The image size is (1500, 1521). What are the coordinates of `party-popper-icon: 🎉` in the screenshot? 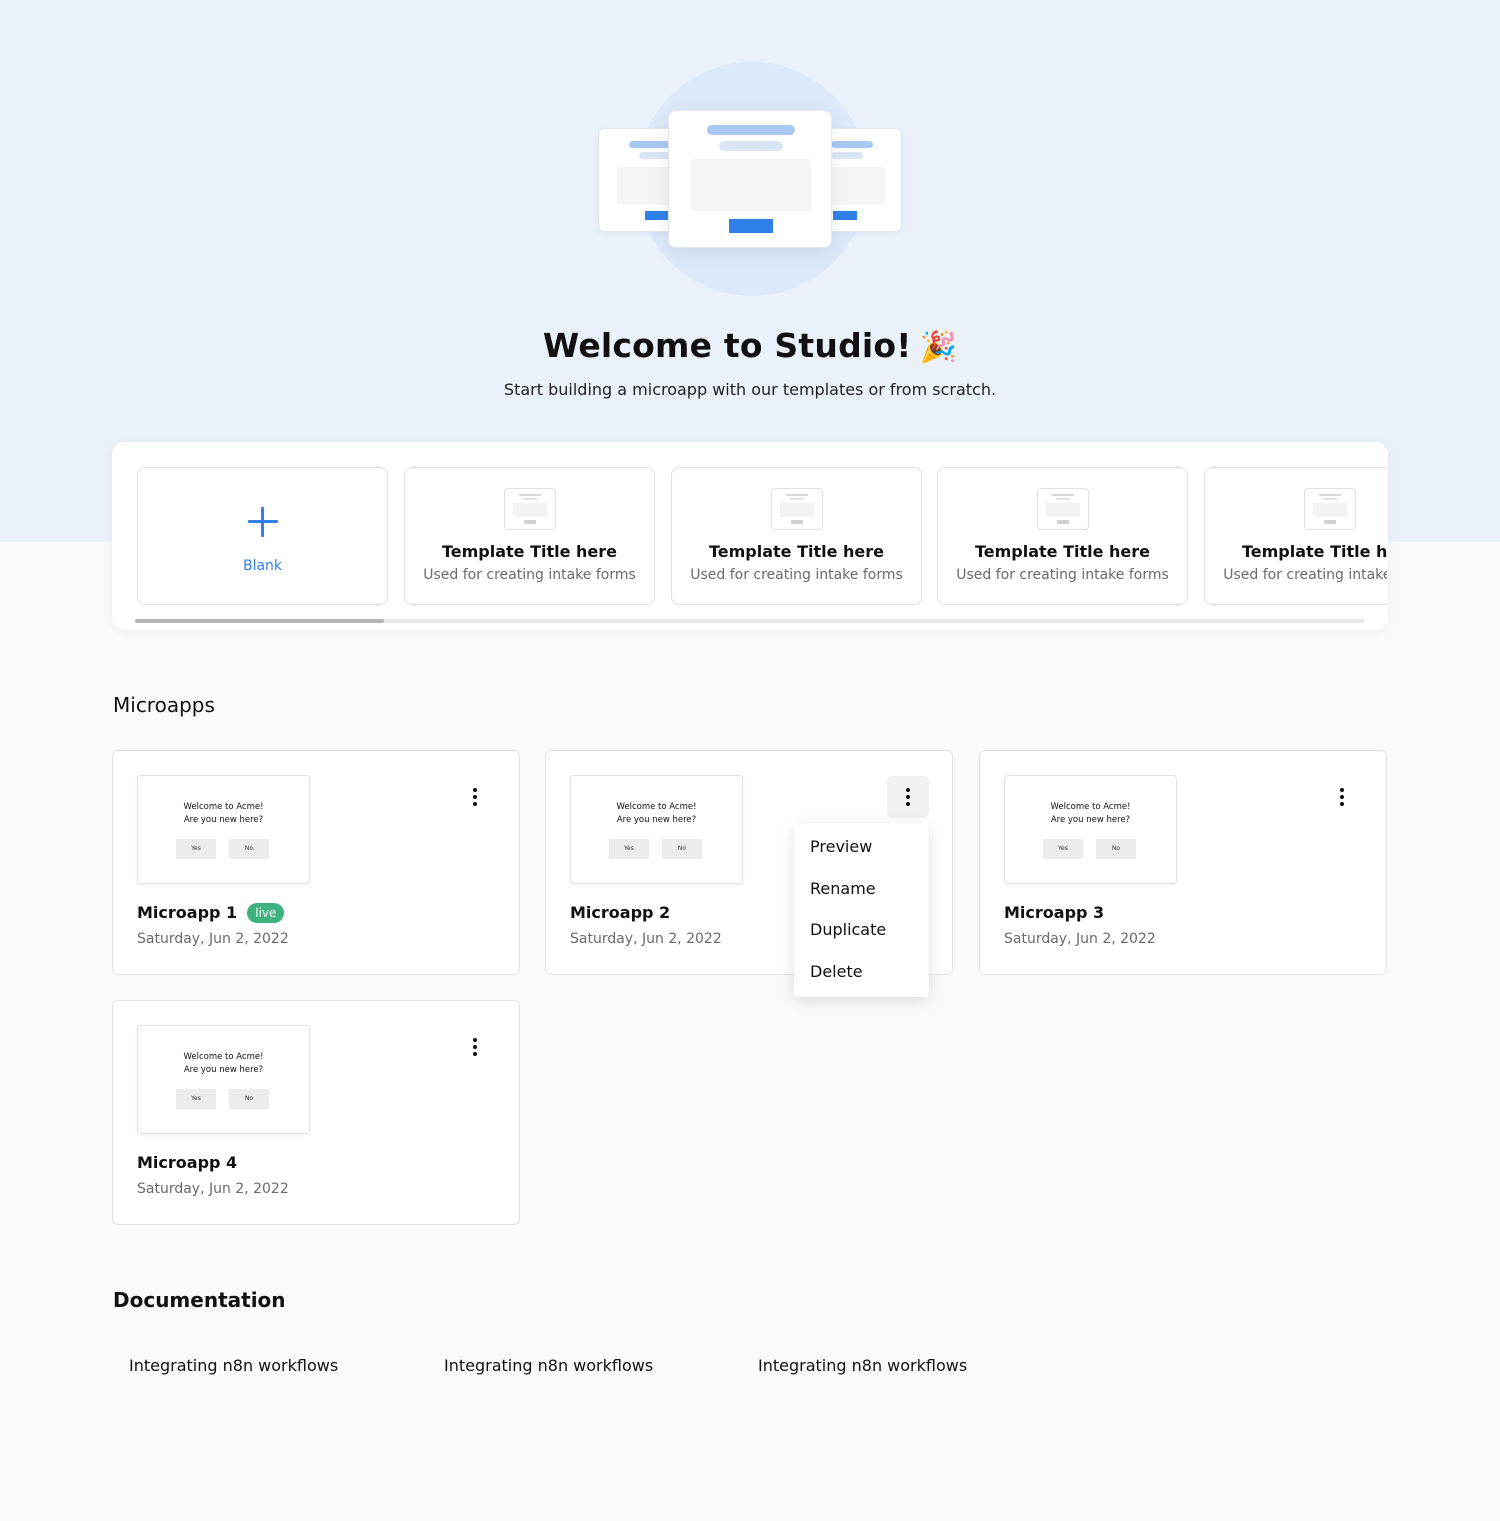 It's located at (938, 347).